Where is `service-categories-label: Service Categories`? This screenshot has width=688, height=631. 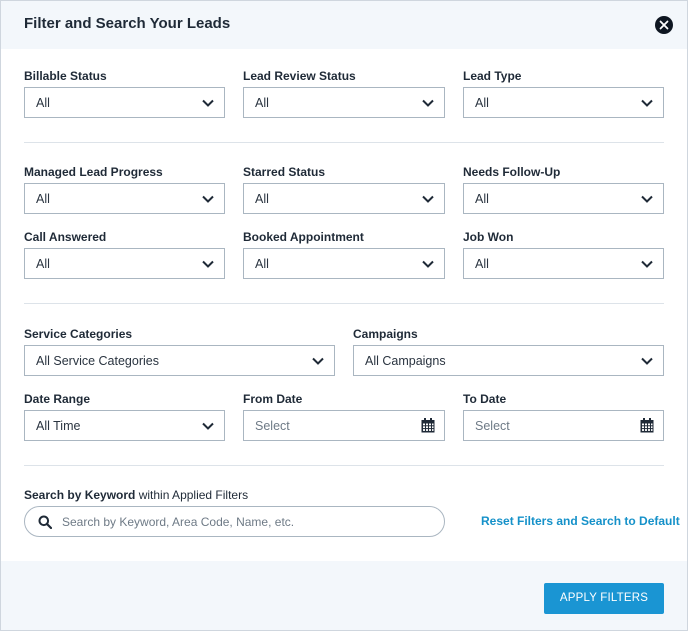 service-categories-label: Service Categories is located at coordinates (78, 334).